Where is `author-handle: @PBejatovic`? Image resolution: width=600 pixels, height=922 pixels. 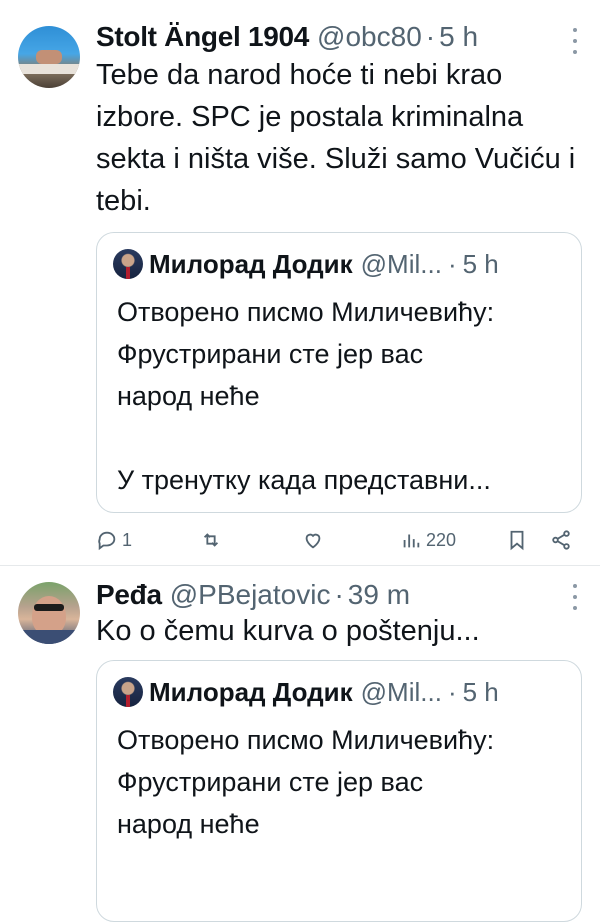 author-handle: @PBejatovic is located at coordinates (250, 595).